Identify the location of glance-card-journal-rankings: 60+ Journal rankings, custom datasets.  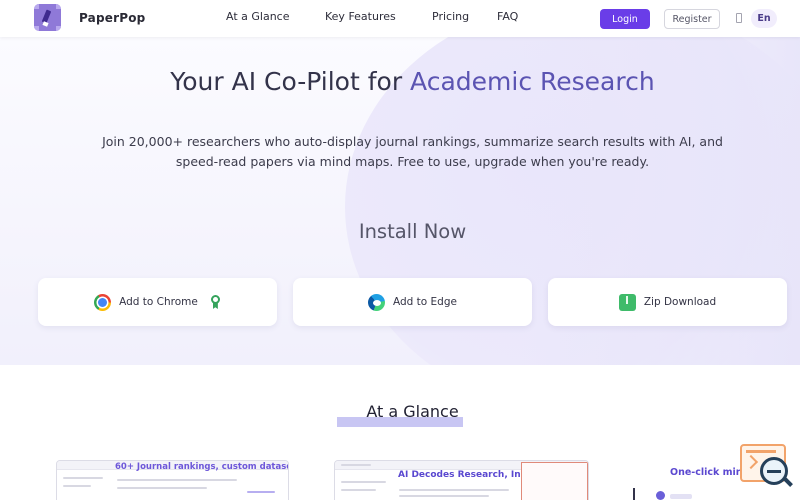
(172, 480).